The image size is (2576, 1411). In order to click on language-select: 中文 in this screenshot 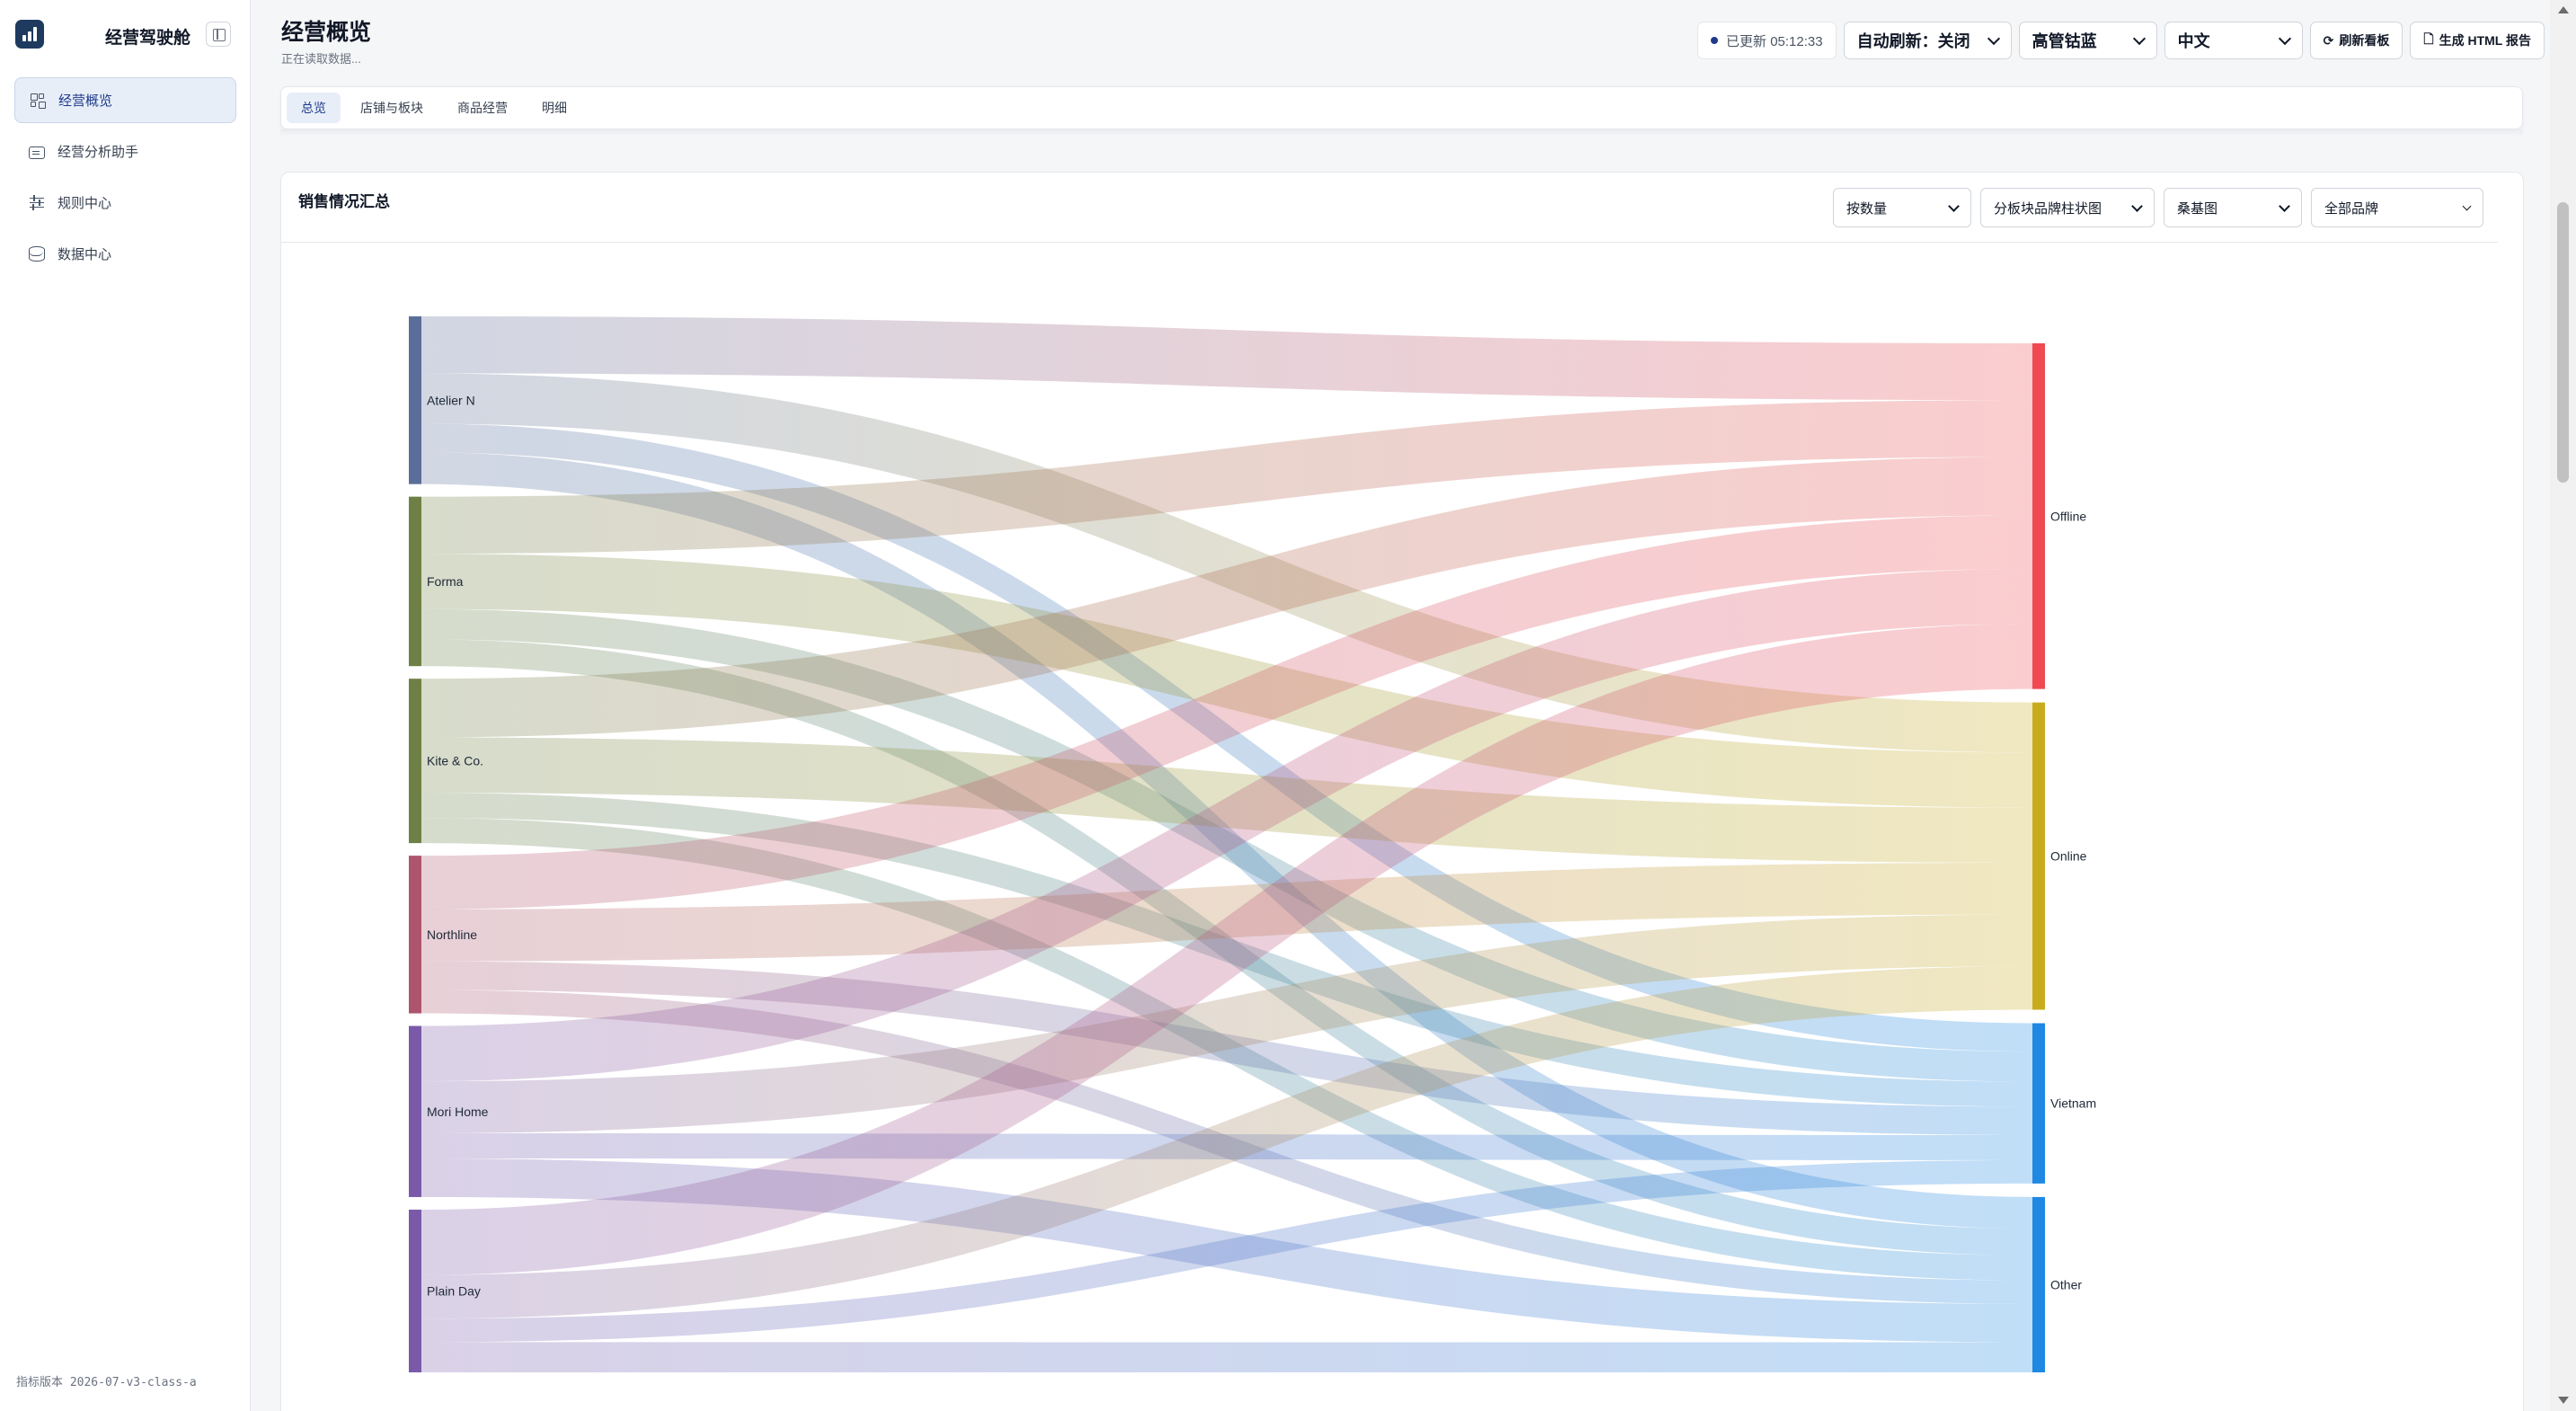, I will do `click(2234, 40)`.